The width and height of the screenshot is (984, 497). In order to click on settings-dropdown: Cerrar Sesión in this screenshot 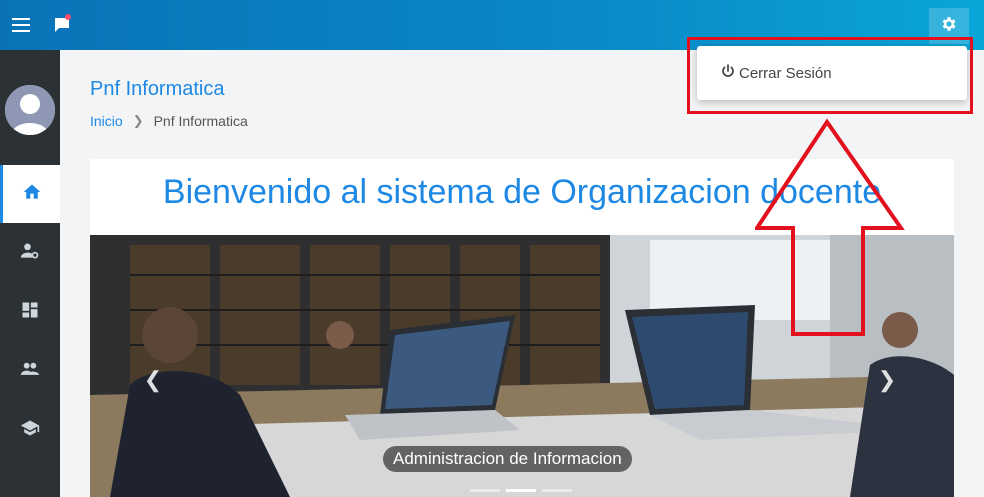, I will do `click(832, 73)`.